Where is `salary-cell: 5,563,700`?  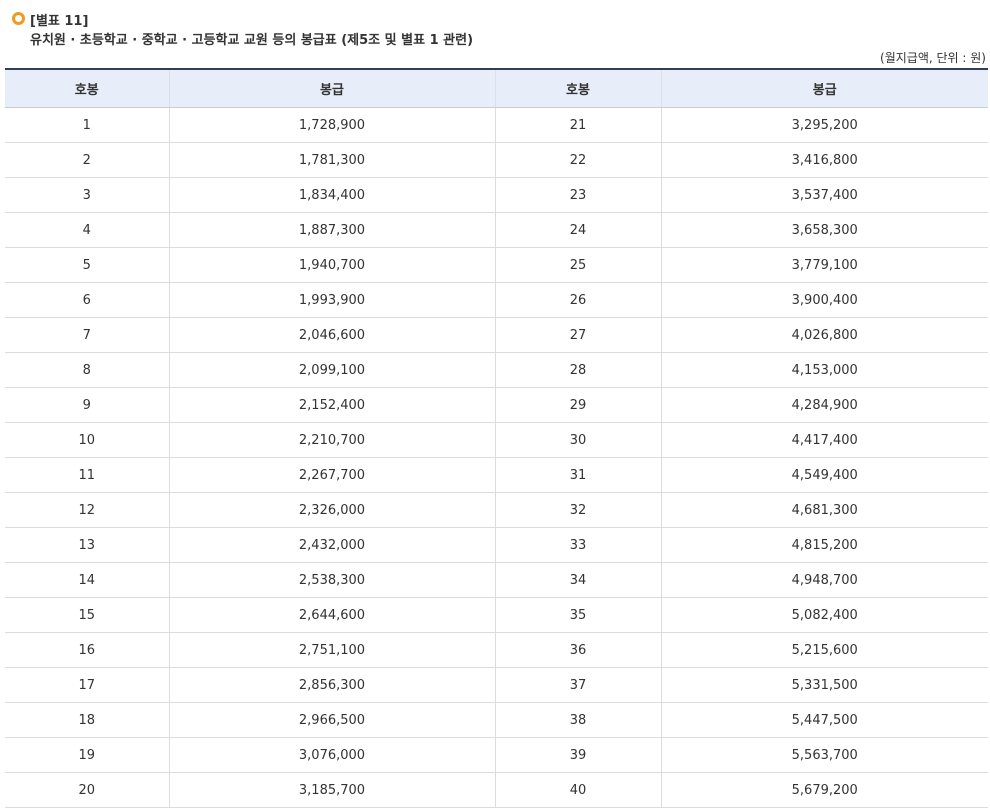
salary-cell: 5,563,700 is located at coordinates (824, 755).